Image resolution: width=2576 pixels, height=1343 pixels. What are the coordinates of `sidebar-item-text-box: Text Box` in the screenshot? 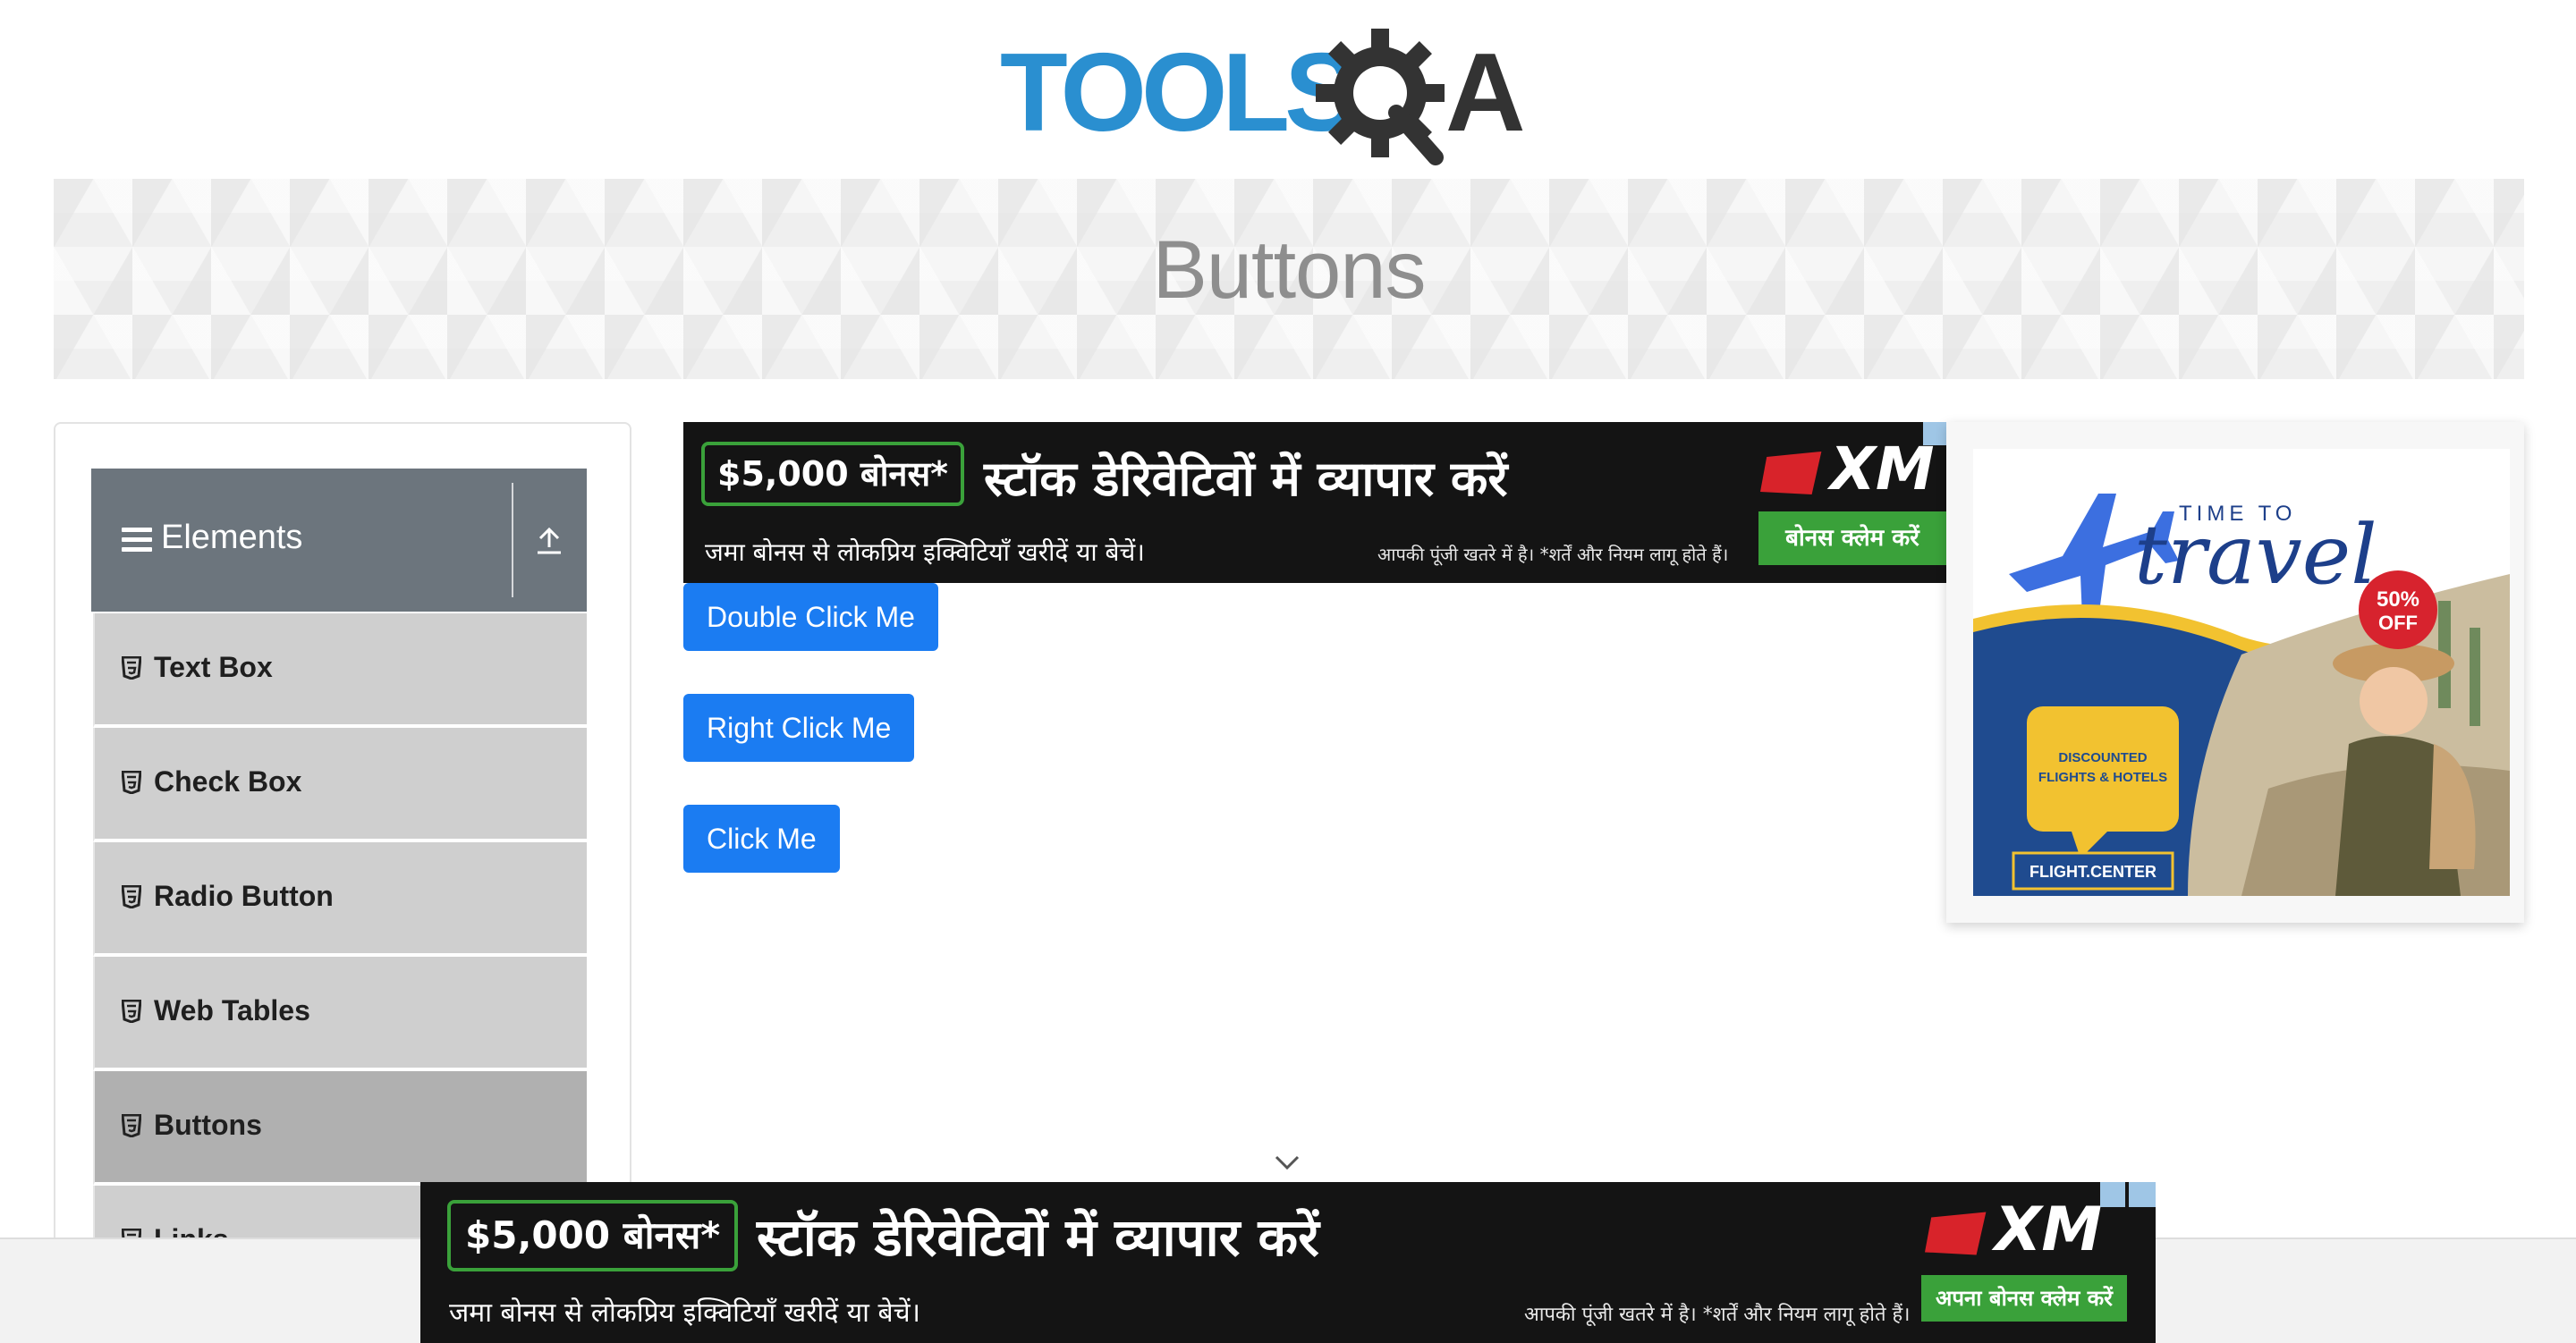 It's located at (340, 670).